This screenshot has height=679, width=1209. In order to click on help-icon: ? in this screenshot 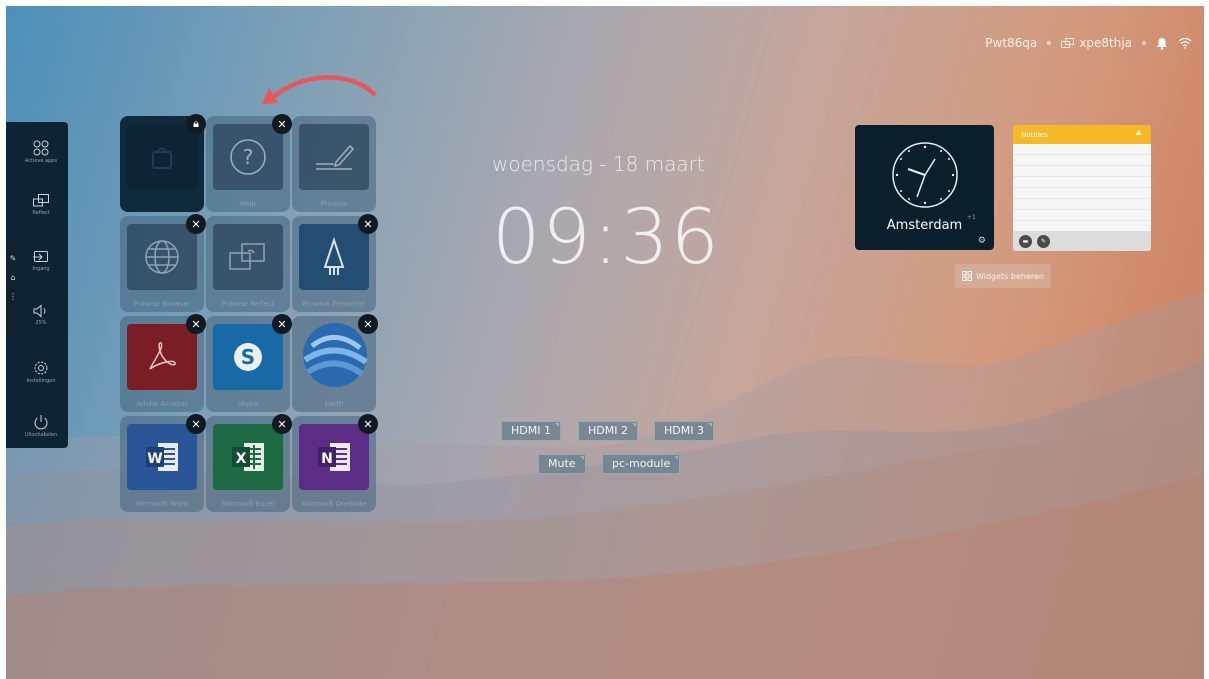, I will do `click(248, 157)`.